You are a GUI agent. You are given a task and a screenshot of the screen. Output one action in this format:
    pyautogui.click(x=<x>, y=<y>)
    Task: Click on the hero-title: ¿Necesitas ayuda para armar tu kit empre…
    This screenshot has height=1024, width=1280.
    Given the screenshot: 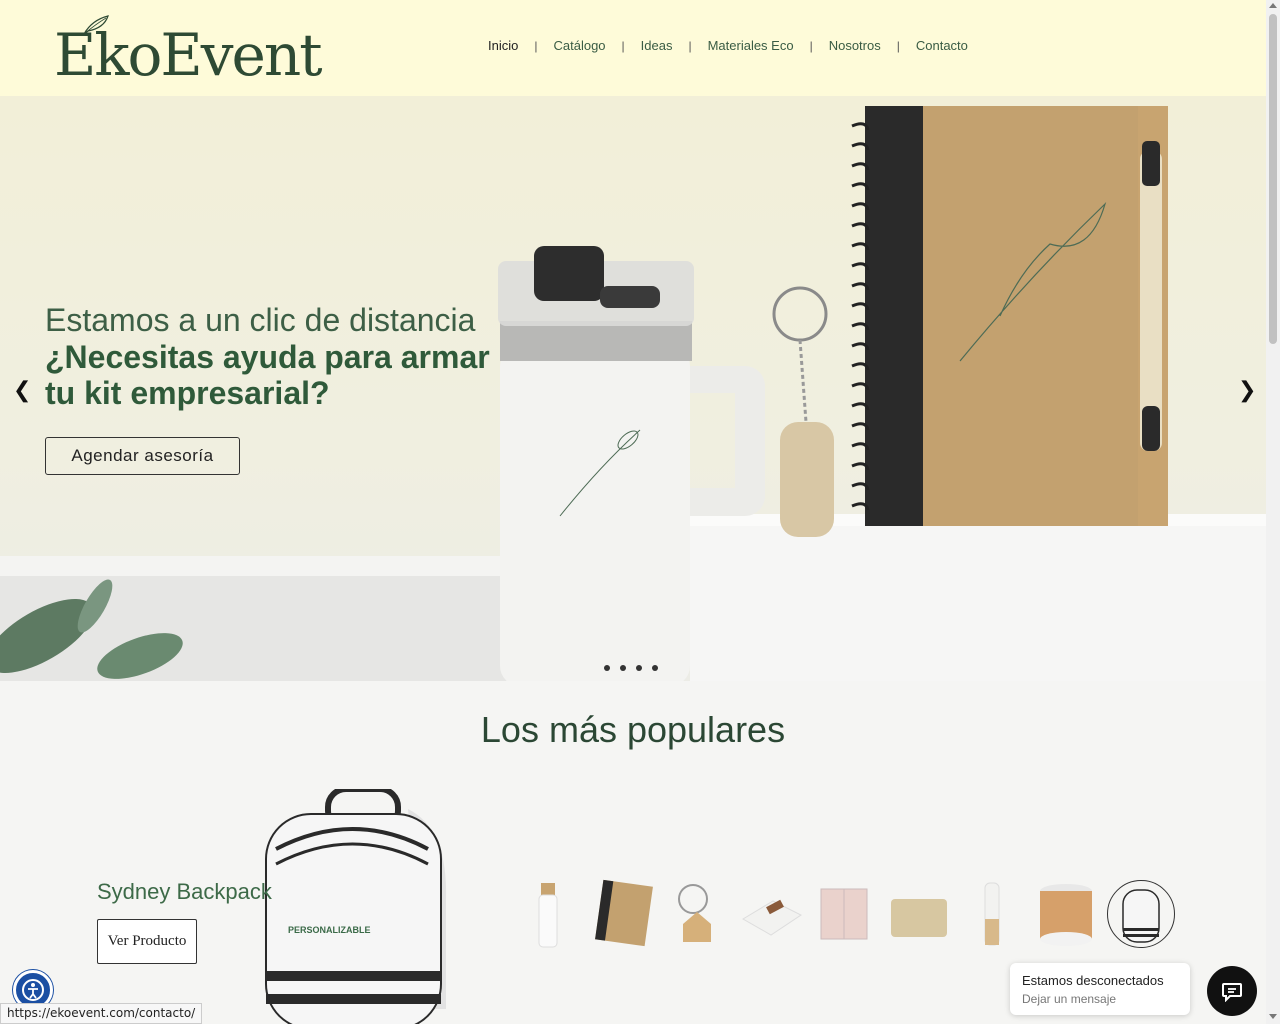 What is the action you would take?
    pyautogui.click(x=267, y=375)
    